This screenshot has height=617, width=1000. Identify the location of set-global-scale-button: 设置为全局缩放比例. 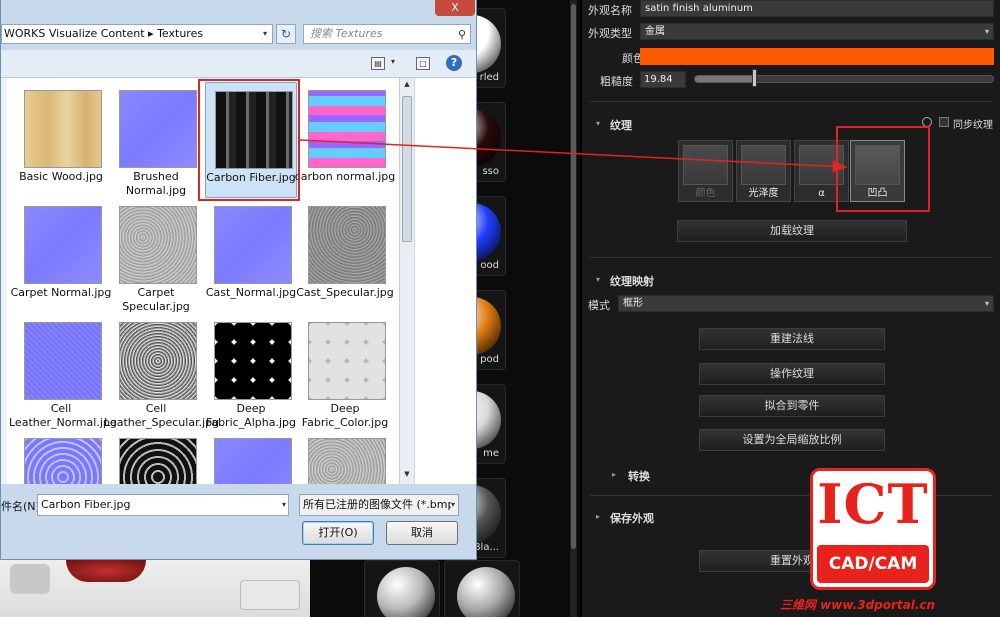
(792, 440).